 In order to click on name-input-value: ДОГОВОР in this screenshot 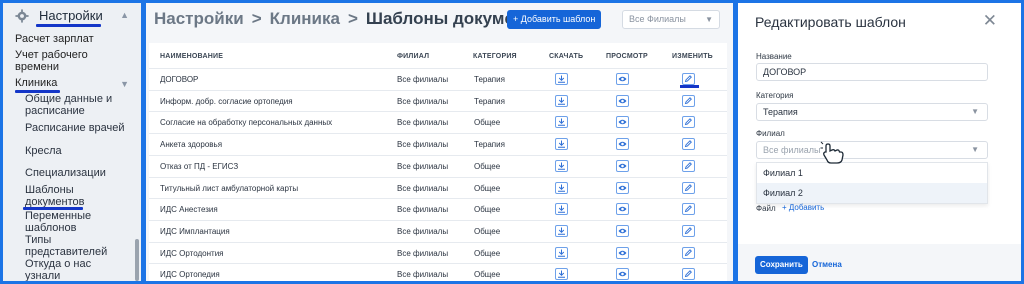, I will do `click(785, 72)`.